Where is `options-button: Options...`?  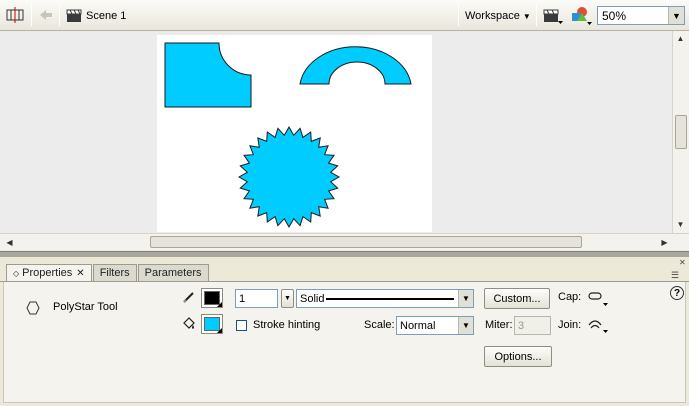
options-button: Options... is located at coordinates (518, 356).